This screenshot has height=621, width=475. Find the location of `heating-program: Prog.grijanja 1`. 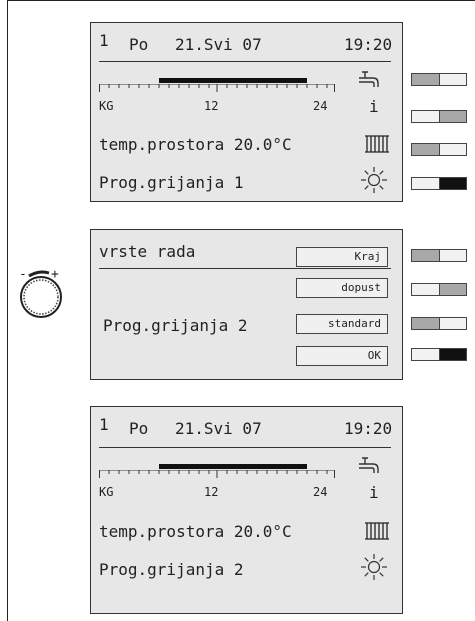

heating-program: Prog.grijanja 1 is located at coordinates (171, 182).